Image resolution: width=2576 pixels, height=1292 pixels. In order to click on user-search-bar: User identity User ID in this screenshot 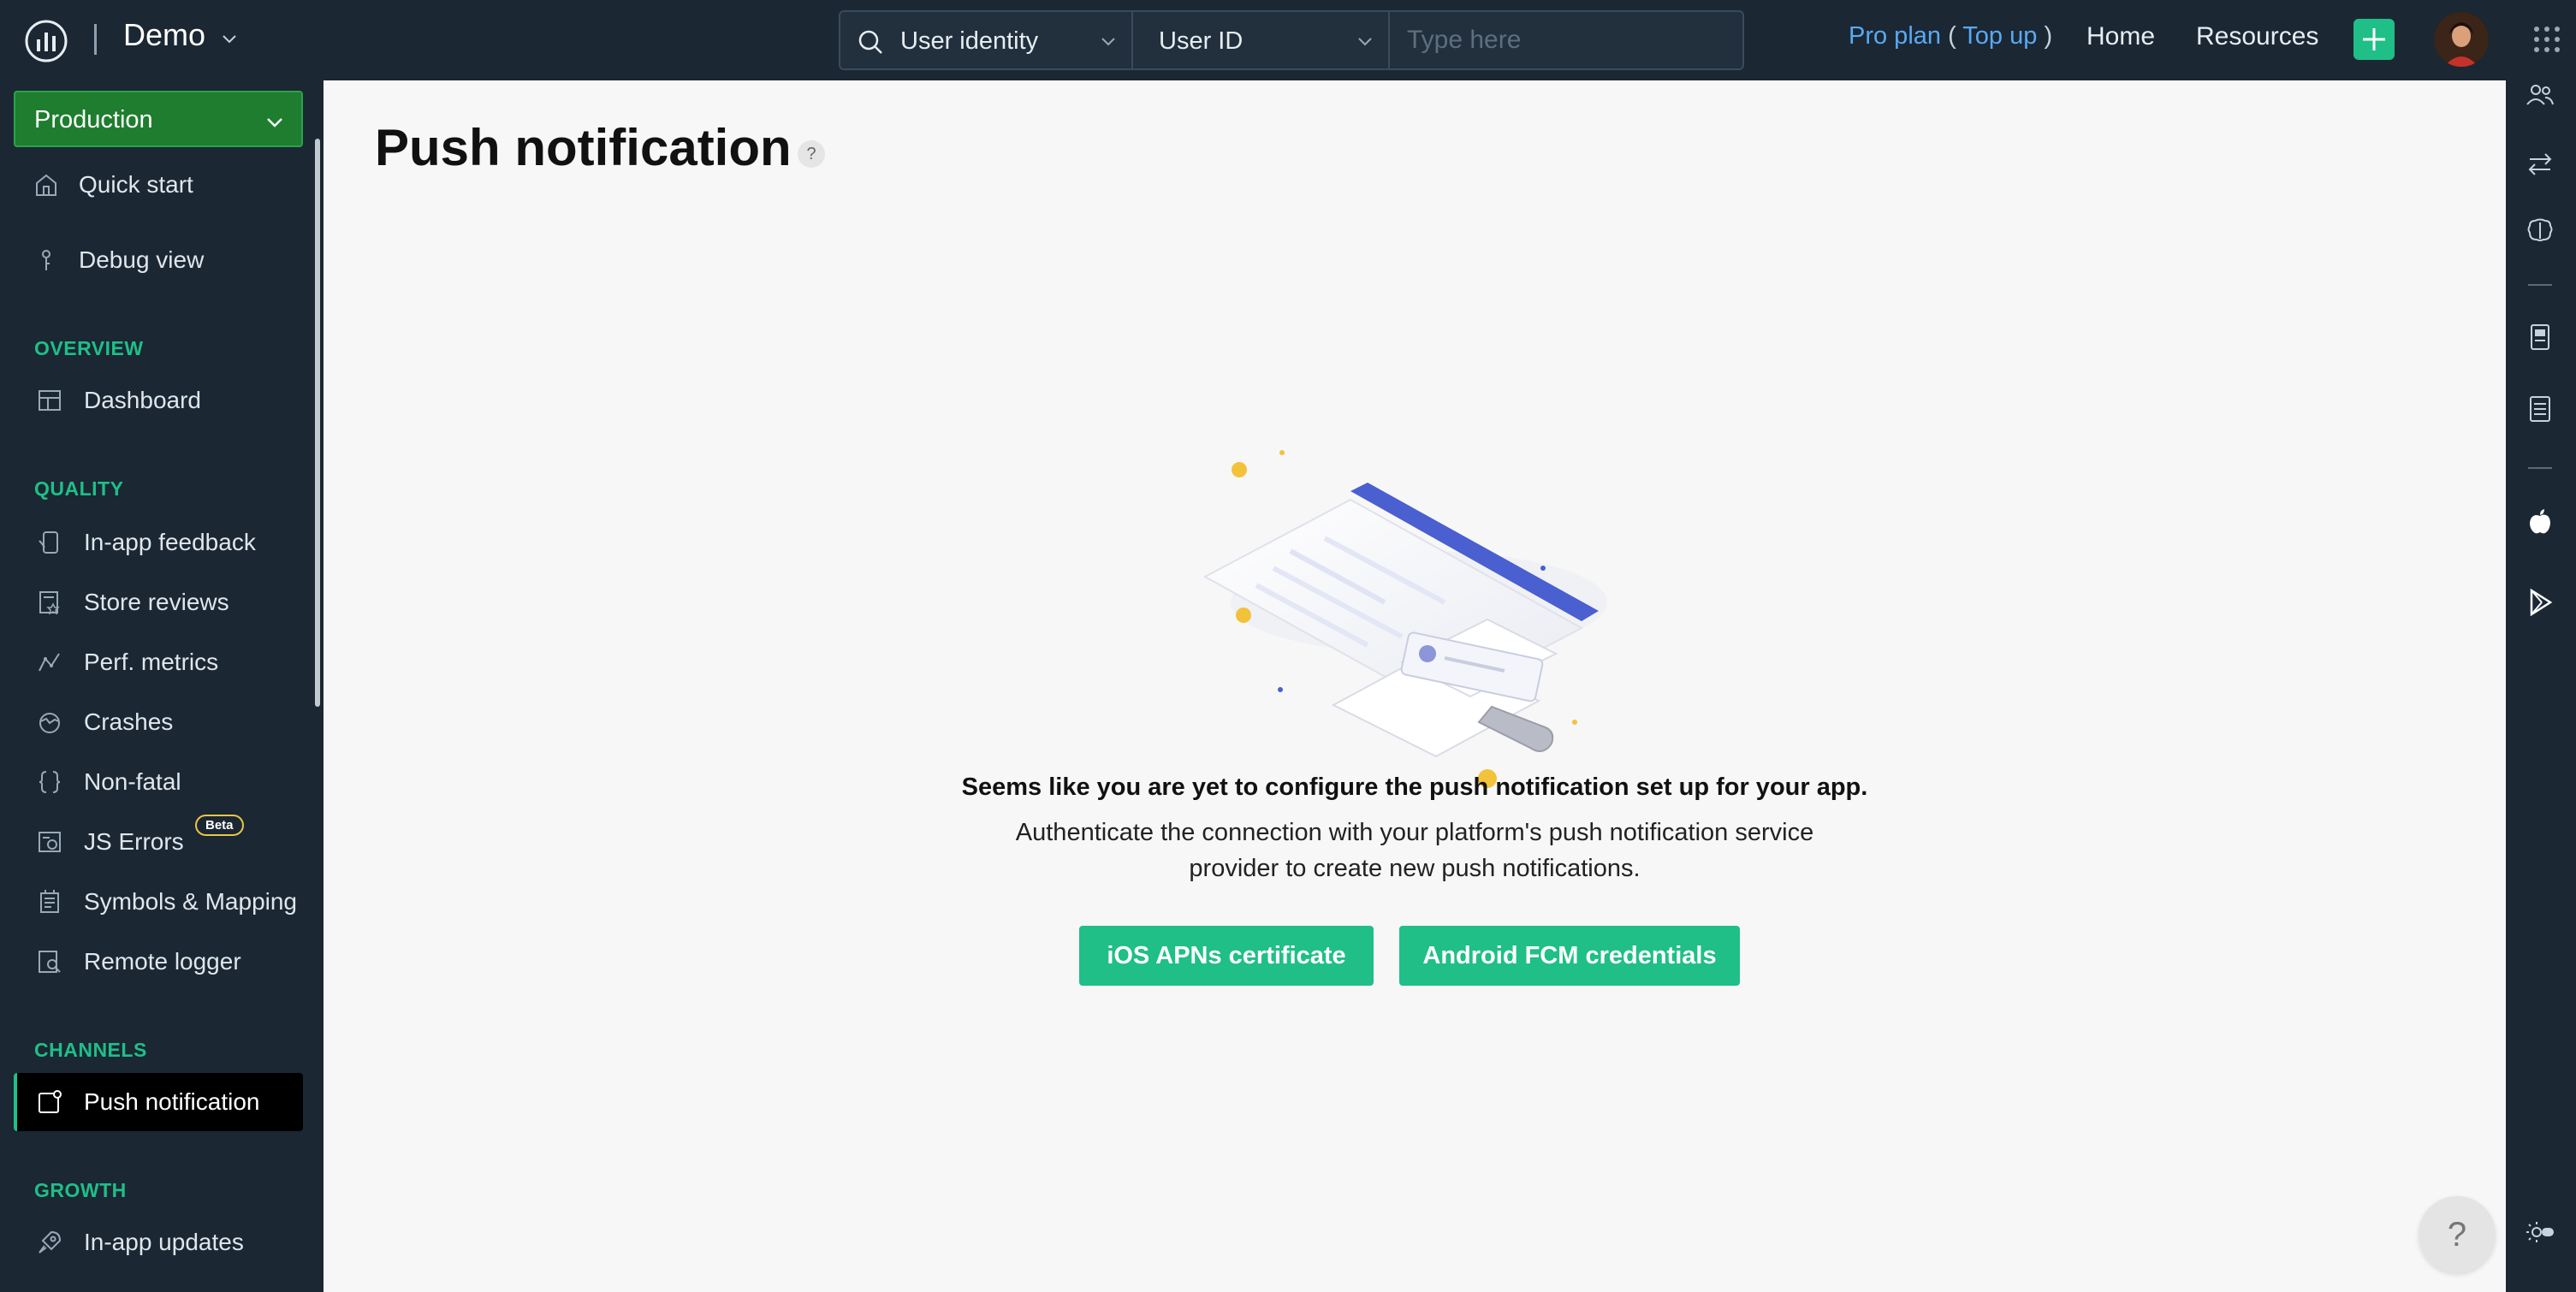, I will do `click(1291, 40)`.